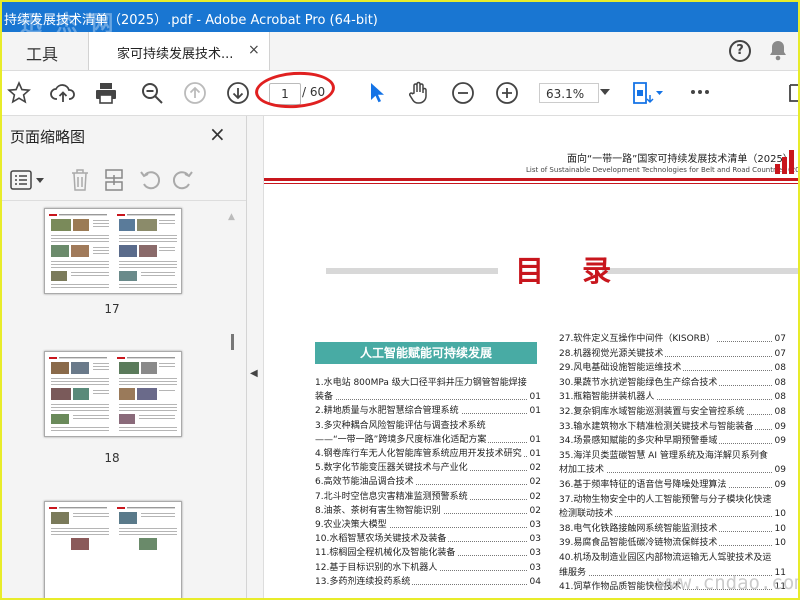 This screenshot has height=600, width=800. Describe the element at coordinates (401, 426) in the screenshot. I see `toc-entry-title: 3.多灾种耦合风险智能评估与调查技术系统` at that location.